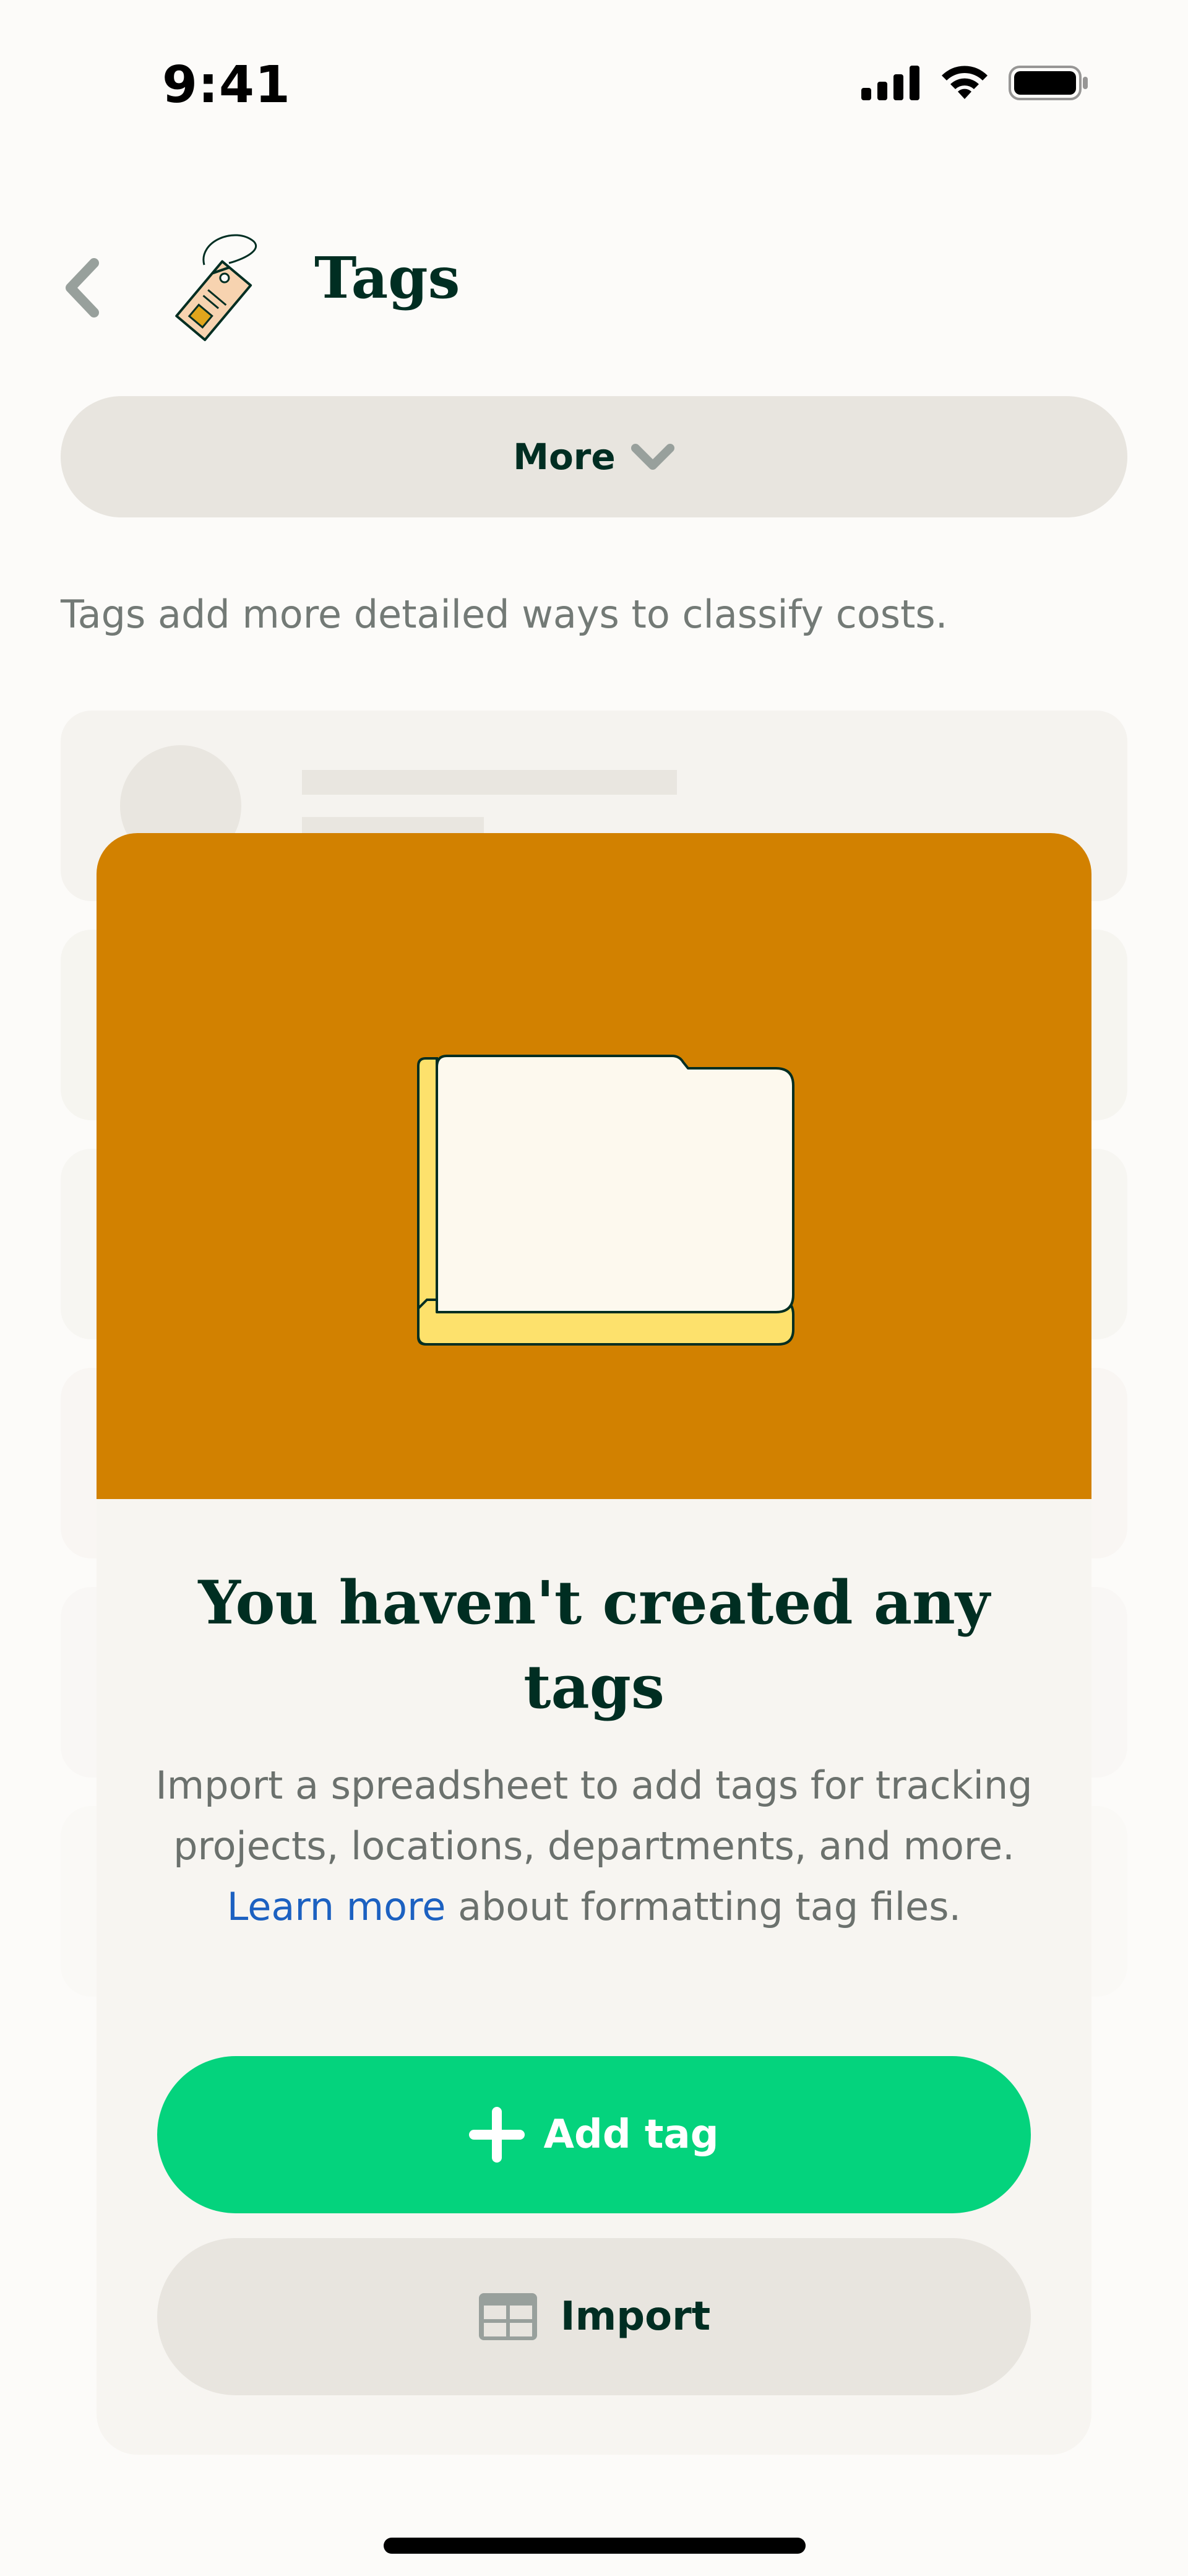 The width and height of the screenshot is (1188, 2576). What do you see at coordinates (631, 2135) in the screenshot?
I see `add-tag-button-label: Add tag` at bounding box center [631, 2135].